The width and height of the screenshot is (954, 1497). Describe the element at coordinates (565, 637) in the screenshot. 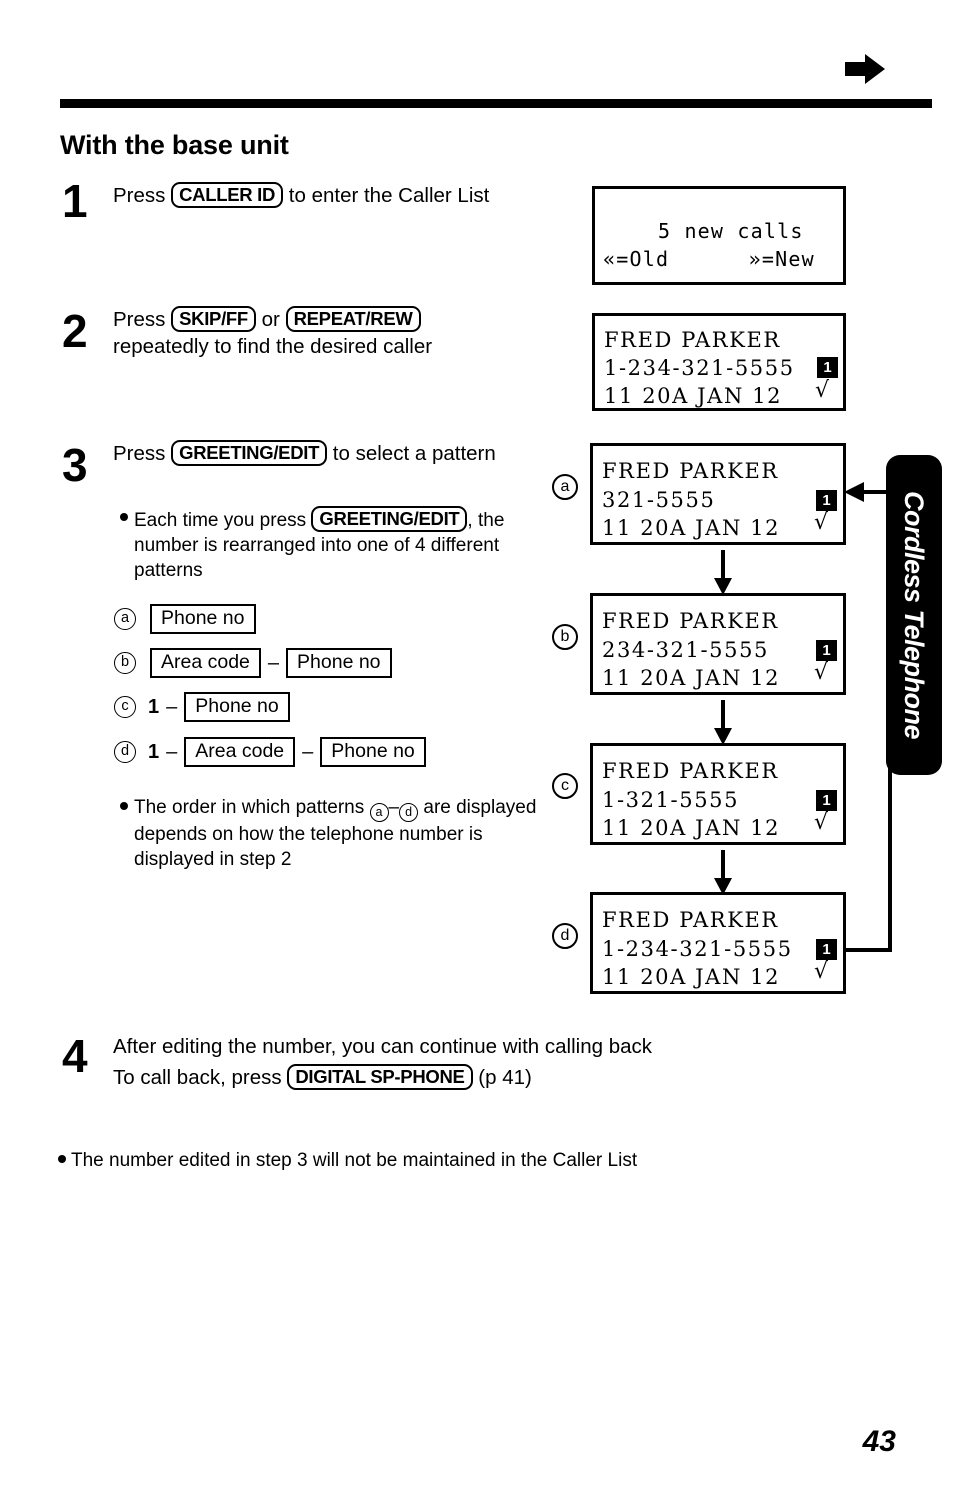

I see `lcd-marker-b: b` at that location.